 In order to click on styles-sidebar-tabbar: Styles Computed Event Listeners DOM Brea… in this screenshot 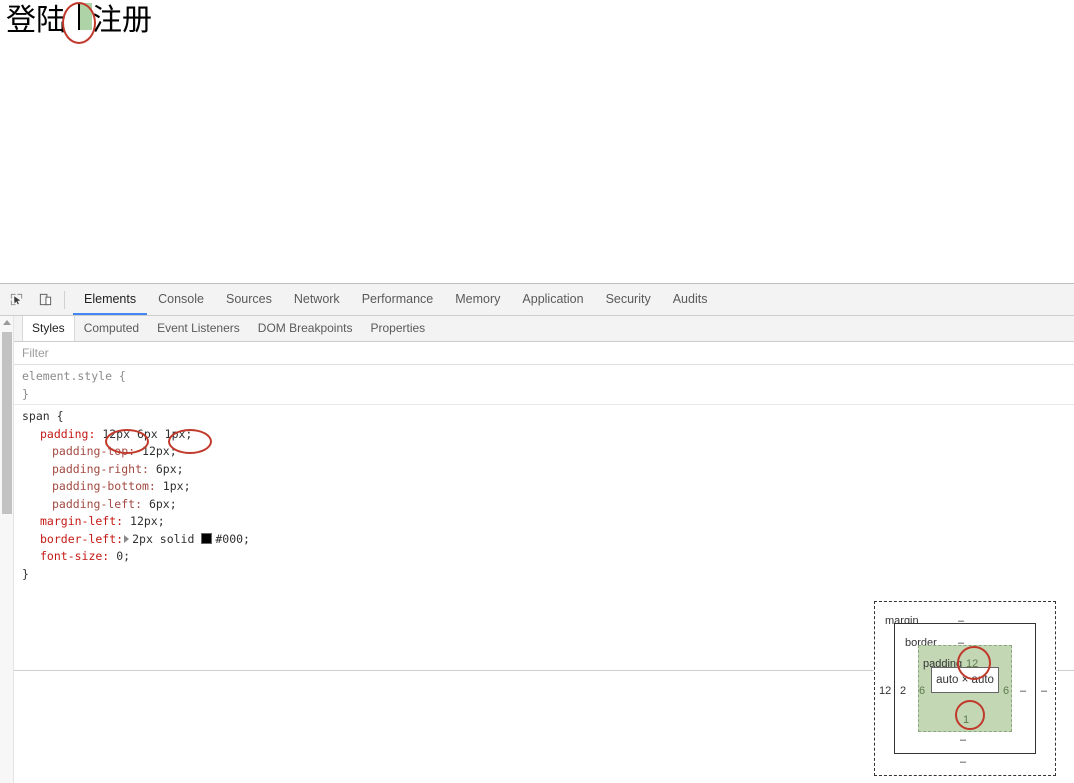, I will do `click(537, 329)`.